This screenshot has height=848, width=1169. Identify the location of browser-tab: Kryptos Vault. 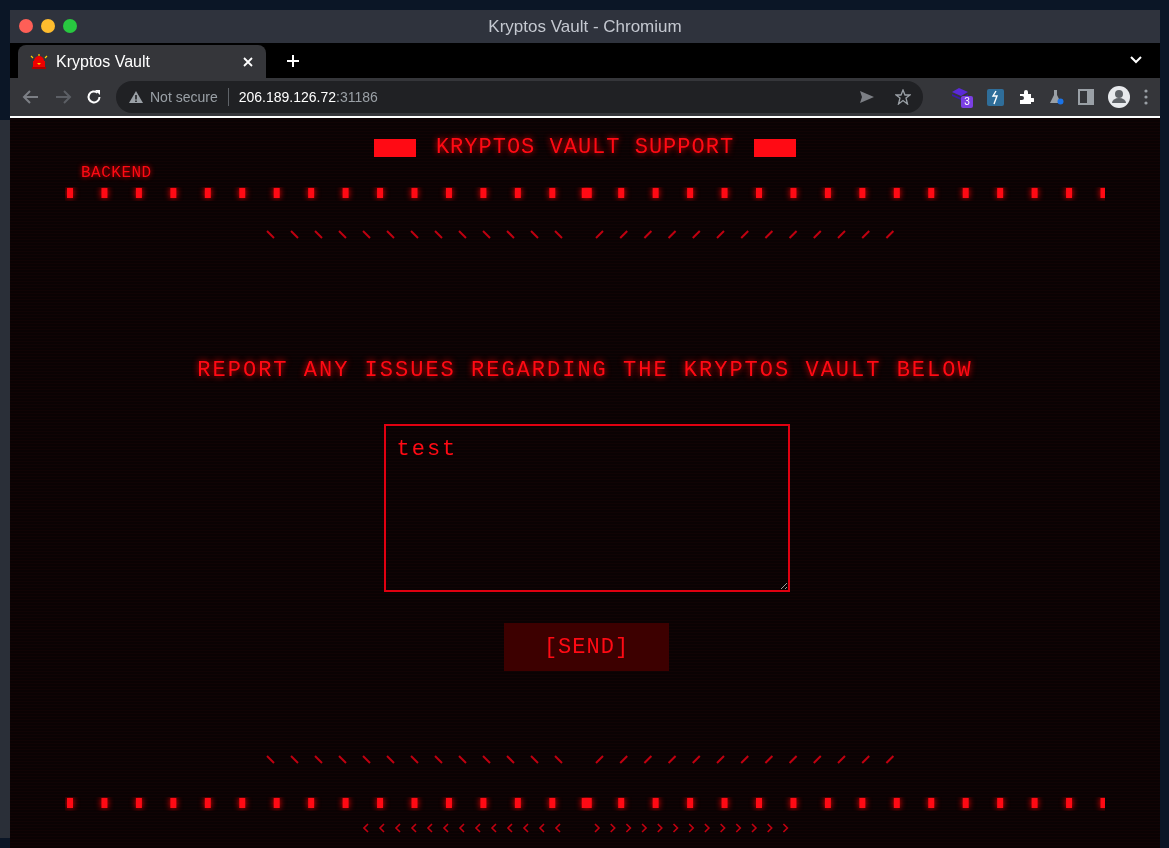
(142, 61).